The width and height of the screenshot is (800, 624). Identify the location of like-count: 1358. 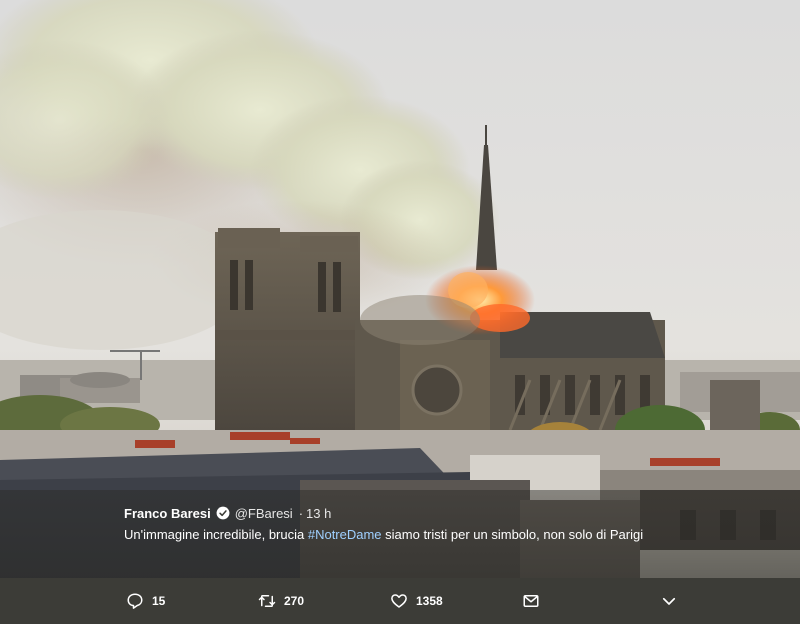
(429, 601).